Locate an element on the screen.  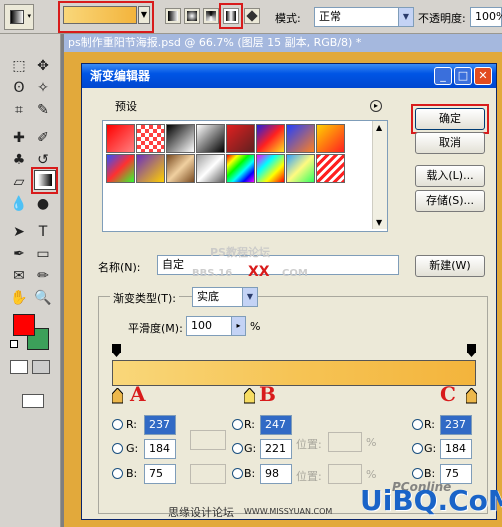
foreground-color is located at coordinates (24, 325).